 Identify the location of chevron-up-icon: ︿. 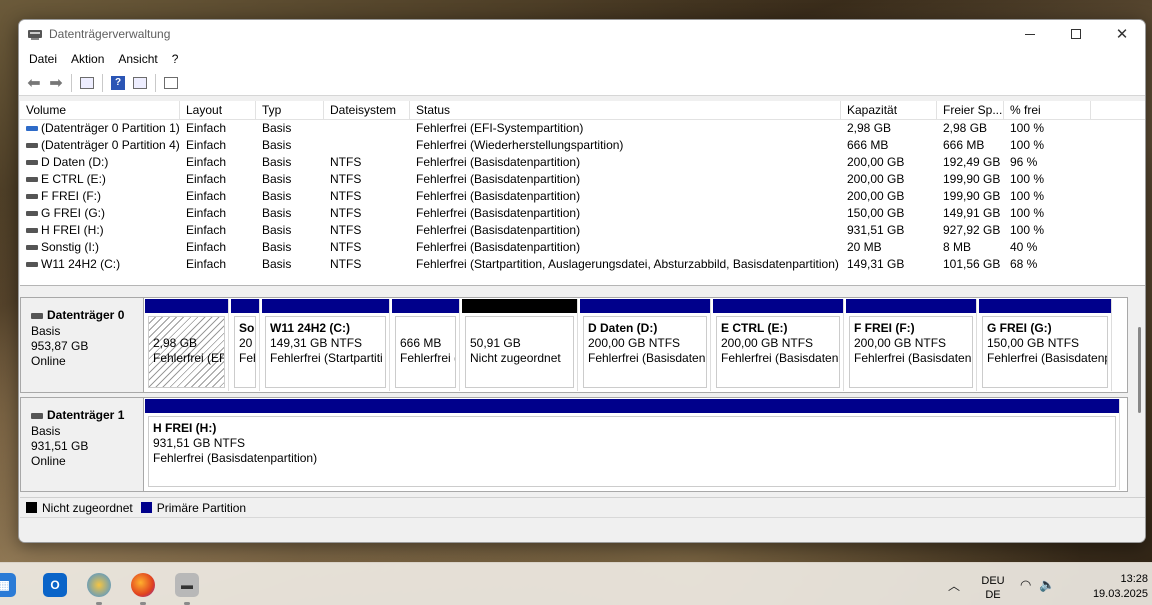
(954, 585).